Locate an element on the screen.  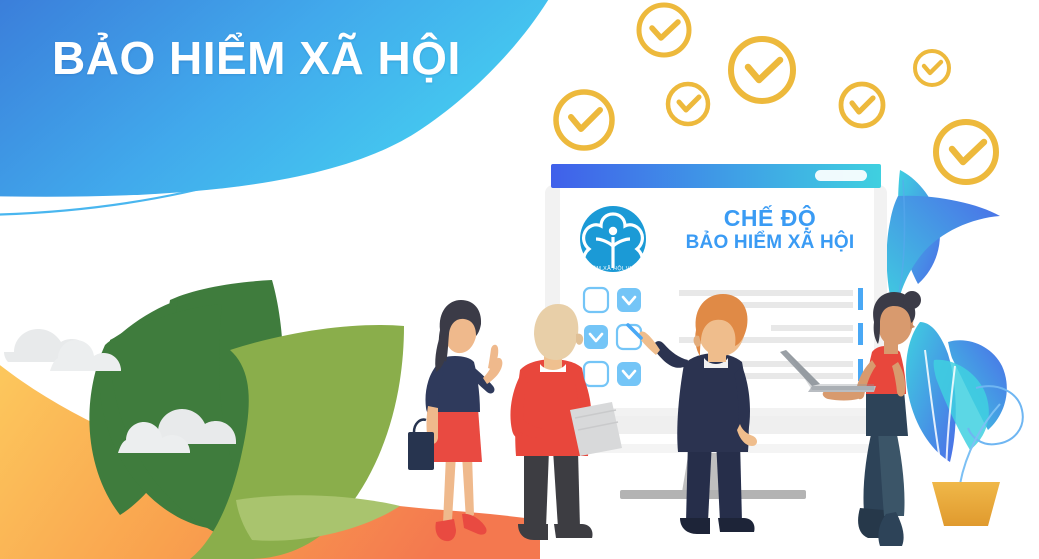
screen-heading-line1: CHẾ ĐỘ is located at coordinates (770, 218).